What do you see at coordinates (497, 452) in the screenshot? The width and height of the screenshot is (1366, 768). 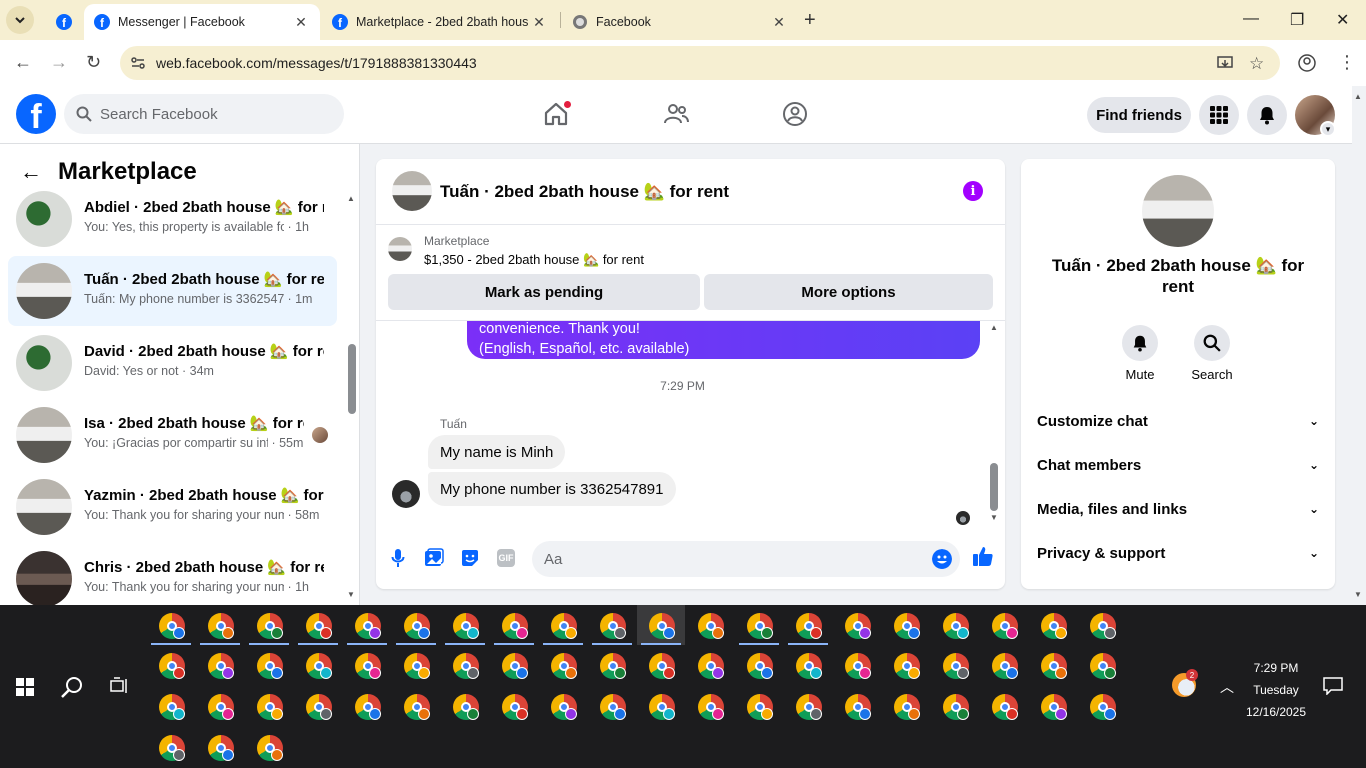 I see `incoming-message-bubble: My name is Minh` at bounding box center [497, 452].